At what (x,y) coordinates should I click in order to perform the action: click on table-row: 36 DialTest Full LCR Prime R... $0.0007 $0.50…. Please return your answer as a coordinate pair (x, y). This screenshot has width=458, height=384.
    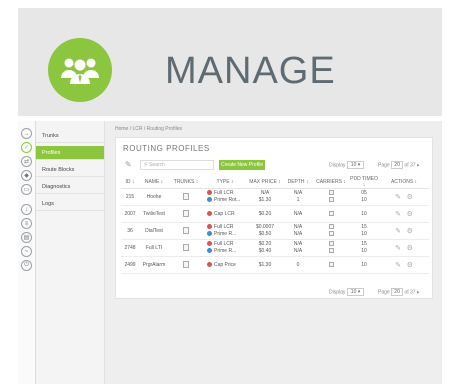
    Looking at the image, I should click on (275, 231).